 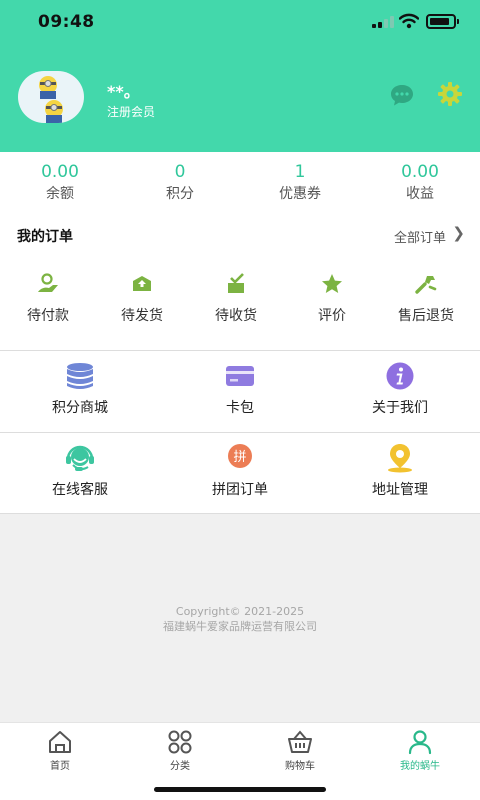 What do you see at coordinates (240, 376) in the screenshot?
I see `card-icon` at bounding box center [240, 376].